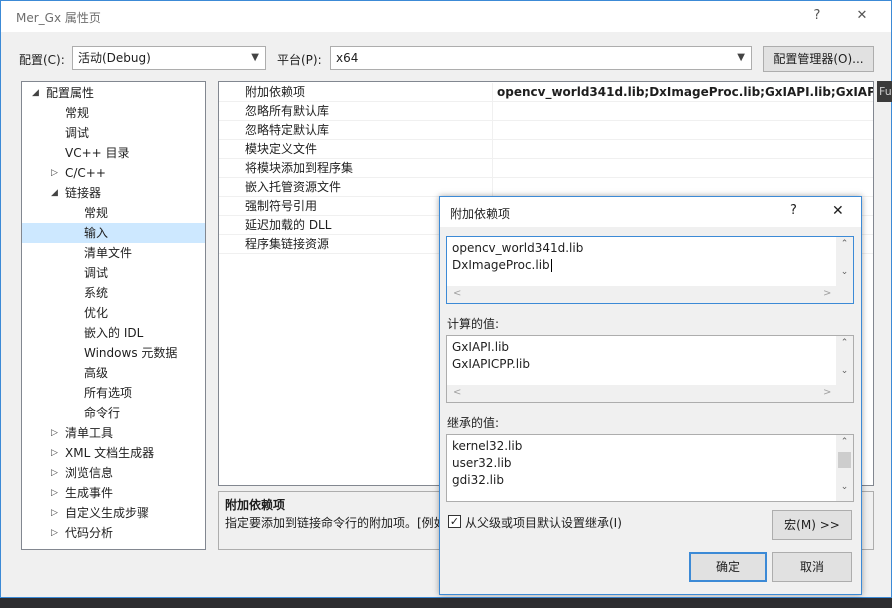 This screenshot has width=892, height=608. Describe the element at coordinates (89, 533) in the screenshot. I see `tree-item-label: 代码分析` at that location.